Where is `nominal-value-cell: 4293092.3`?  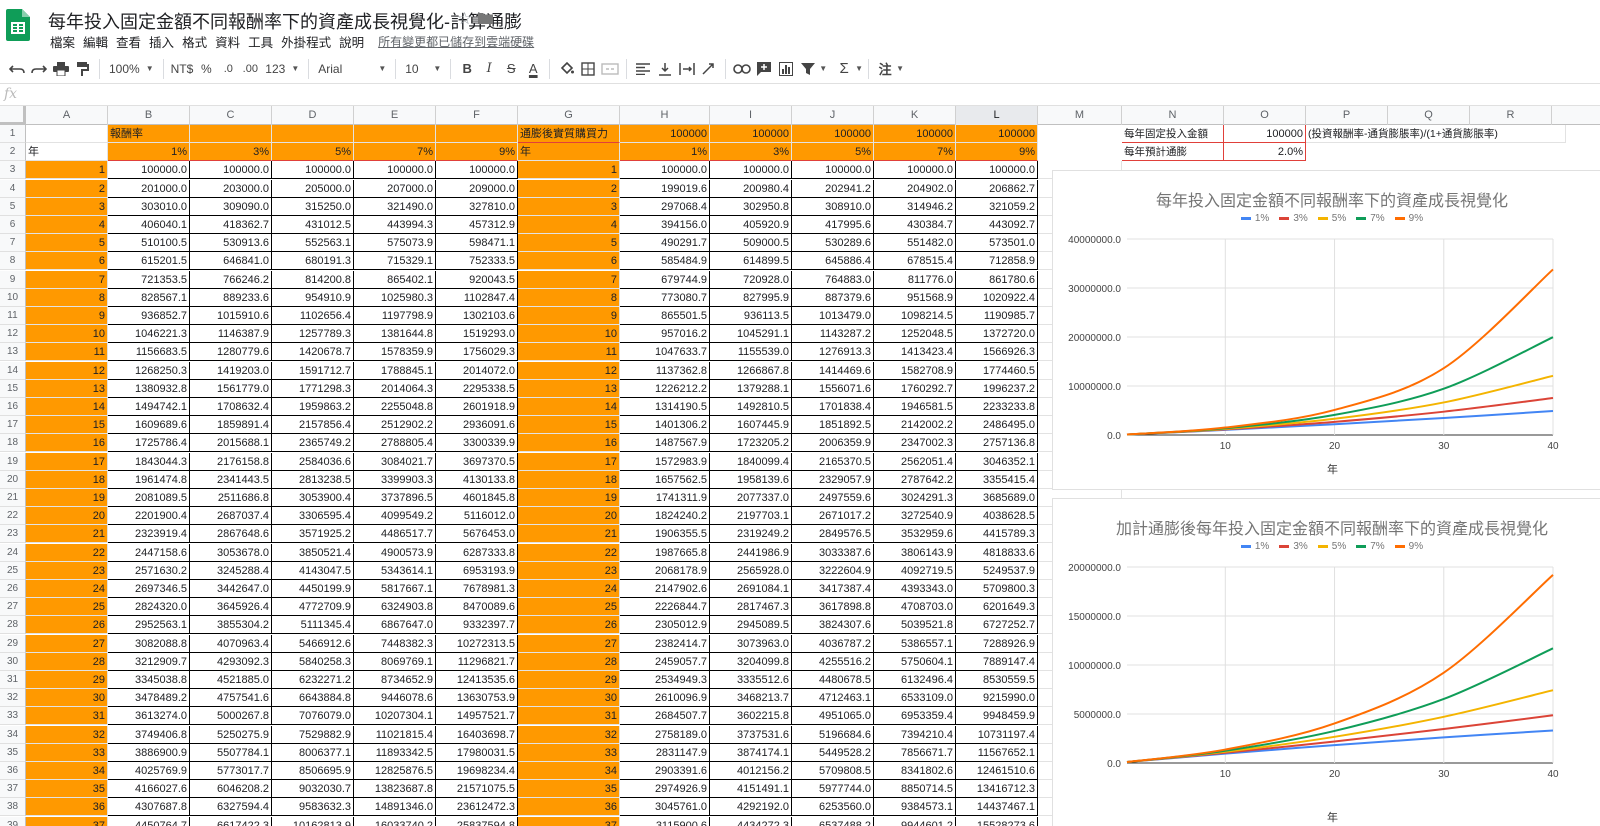
nominal-value-cell: 4293092.3 is located at coordinates (231, 661).